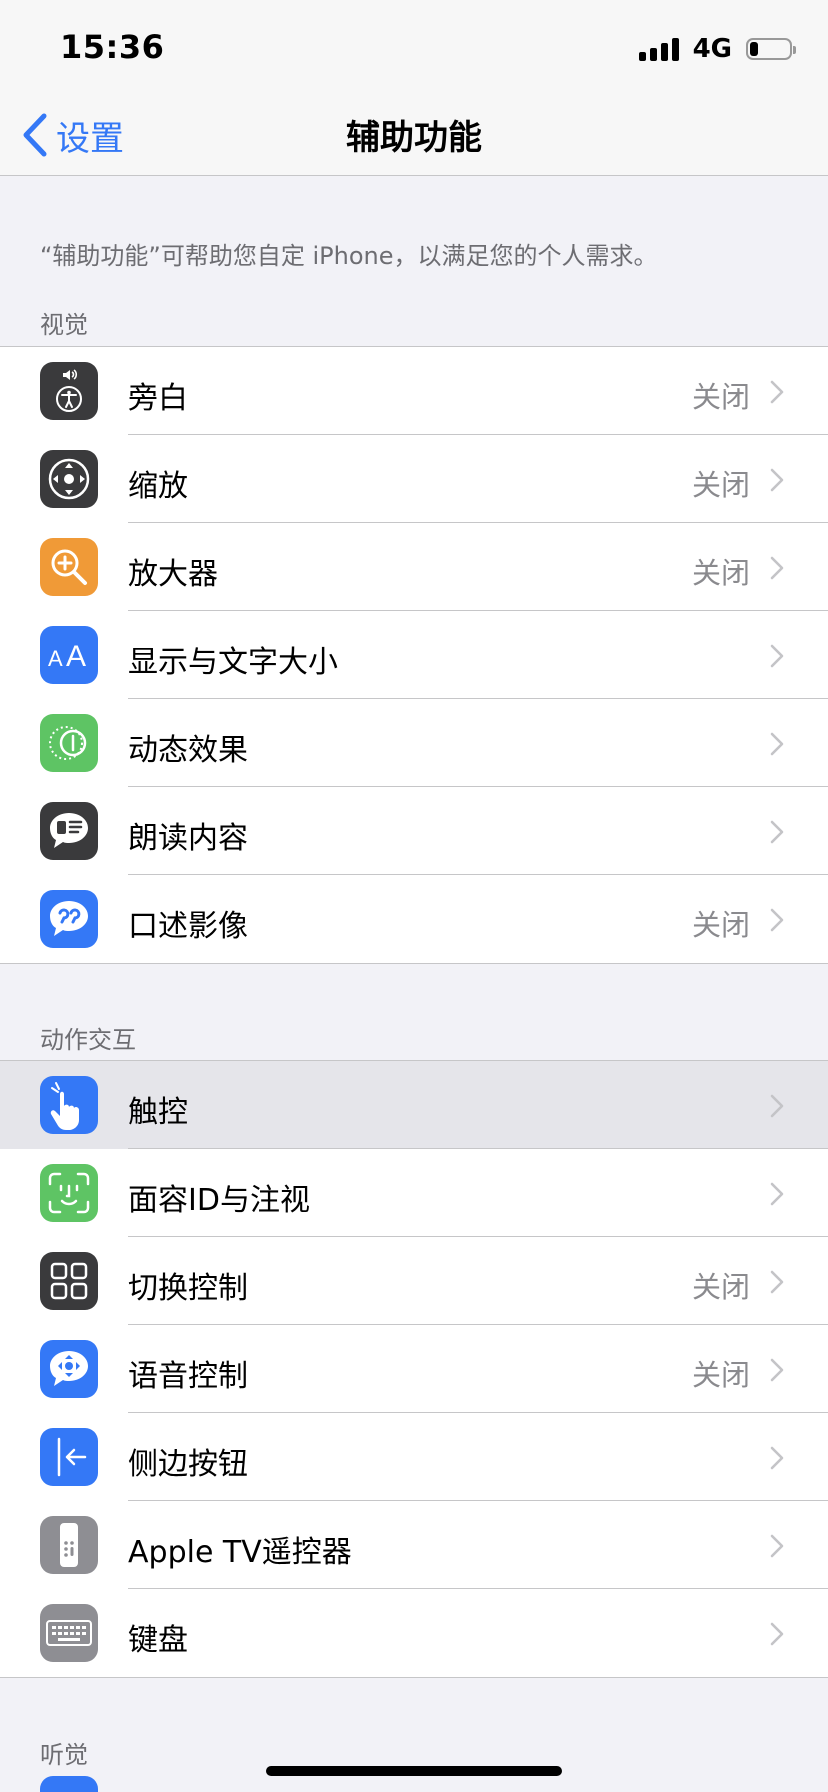  What do you see at coordinates (414, 479) in the screenshot?
I see `settings-row-zoom: 缩放 关闭` at bounding box center [414, 479].